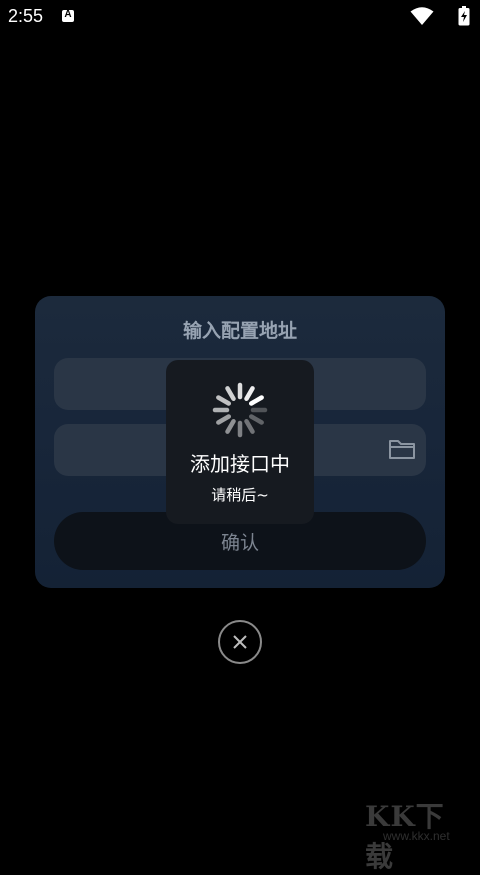 Image resolution: width=480 pixels, height=875 pixels. Describe the element at coordinates (26, 16) in the screenshot. I see `clock: 2:55` at that location.